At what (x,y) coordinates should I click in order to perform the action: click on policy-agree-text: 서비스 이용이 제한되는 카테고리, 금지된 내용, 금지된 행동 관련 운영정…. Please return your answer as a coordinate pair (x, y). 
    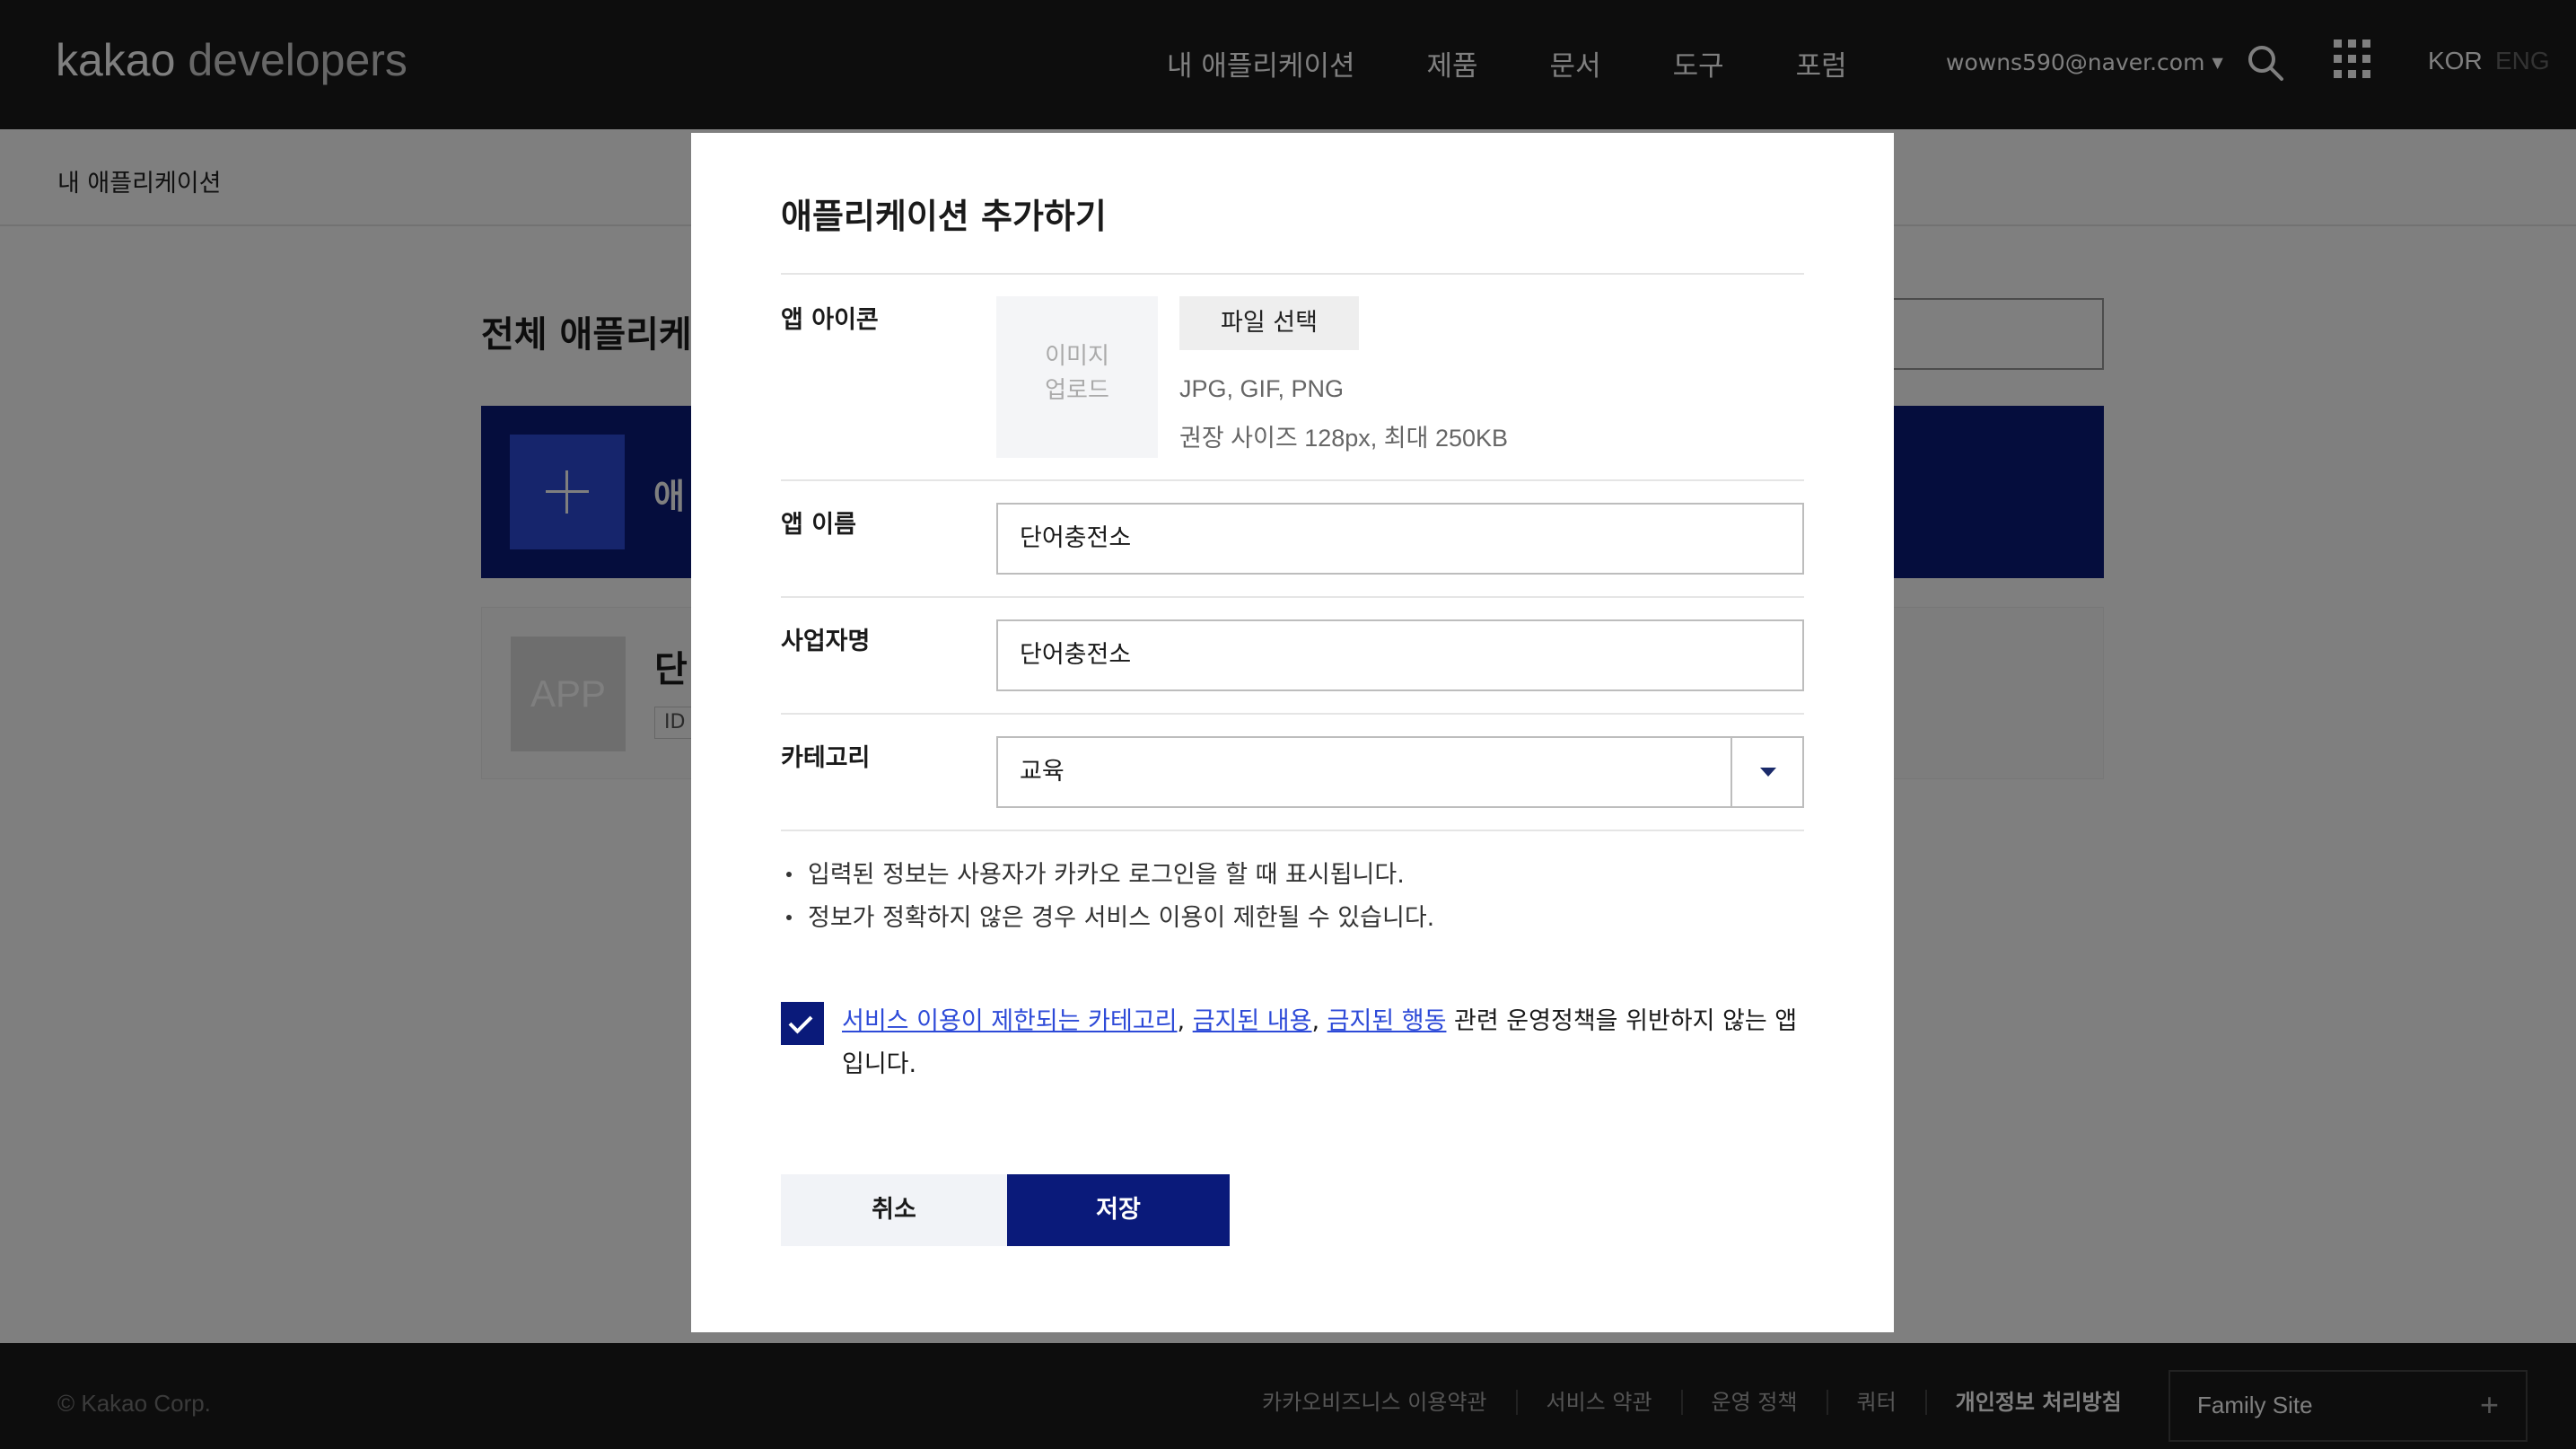
    Looking at the image, I should click on (1320, 1042).